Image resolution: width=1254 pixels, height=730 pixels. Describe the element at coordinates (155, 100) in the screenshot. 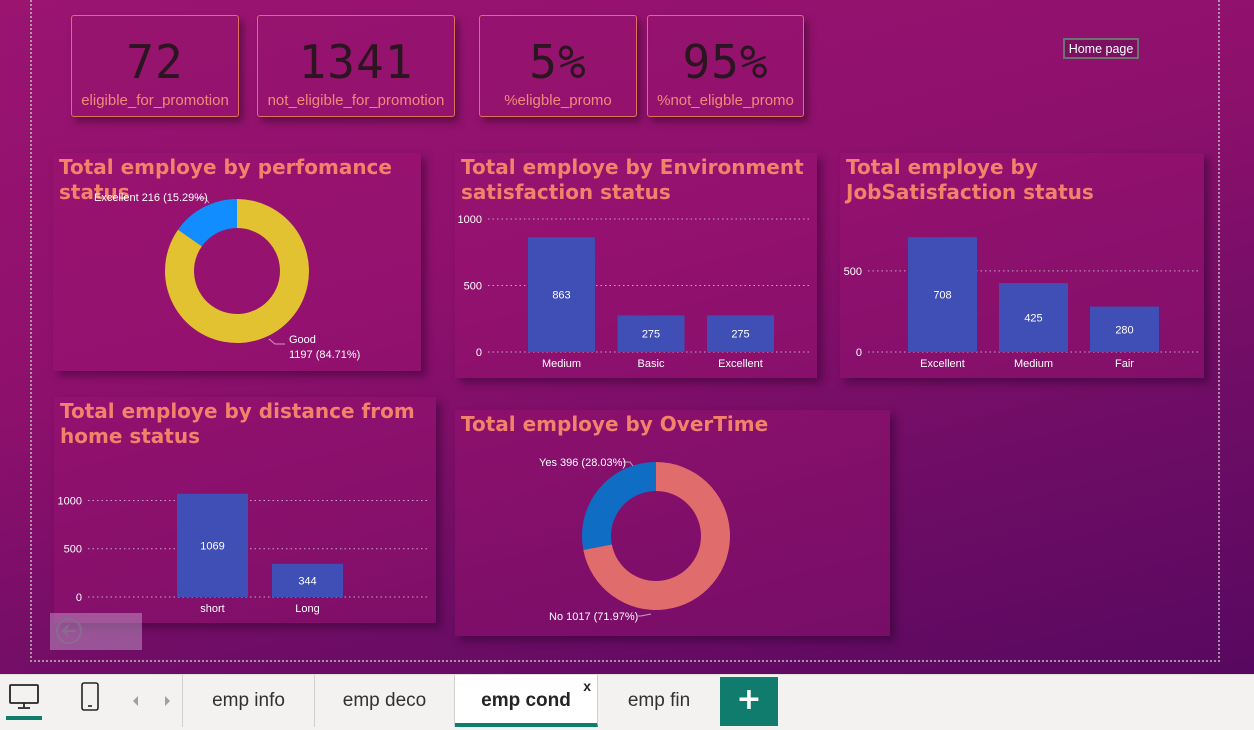

I see `kpi-label: eligible_for_promotion` at that location.